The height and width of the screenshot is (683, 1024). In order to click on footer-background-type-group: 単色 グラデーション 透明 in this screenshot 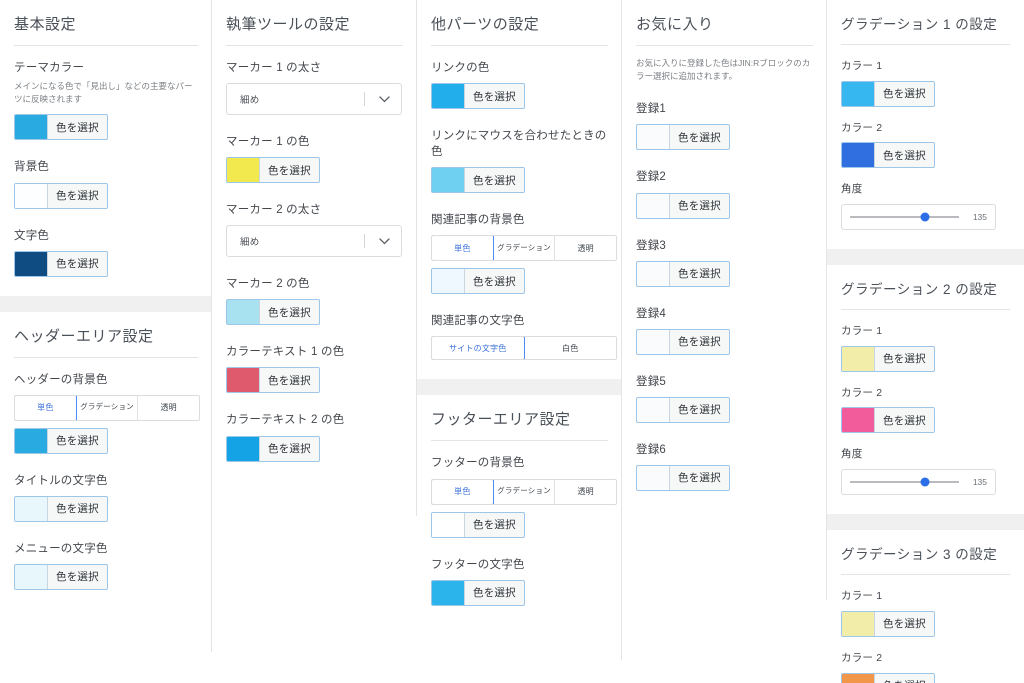, I will do `click(524, 491)`.